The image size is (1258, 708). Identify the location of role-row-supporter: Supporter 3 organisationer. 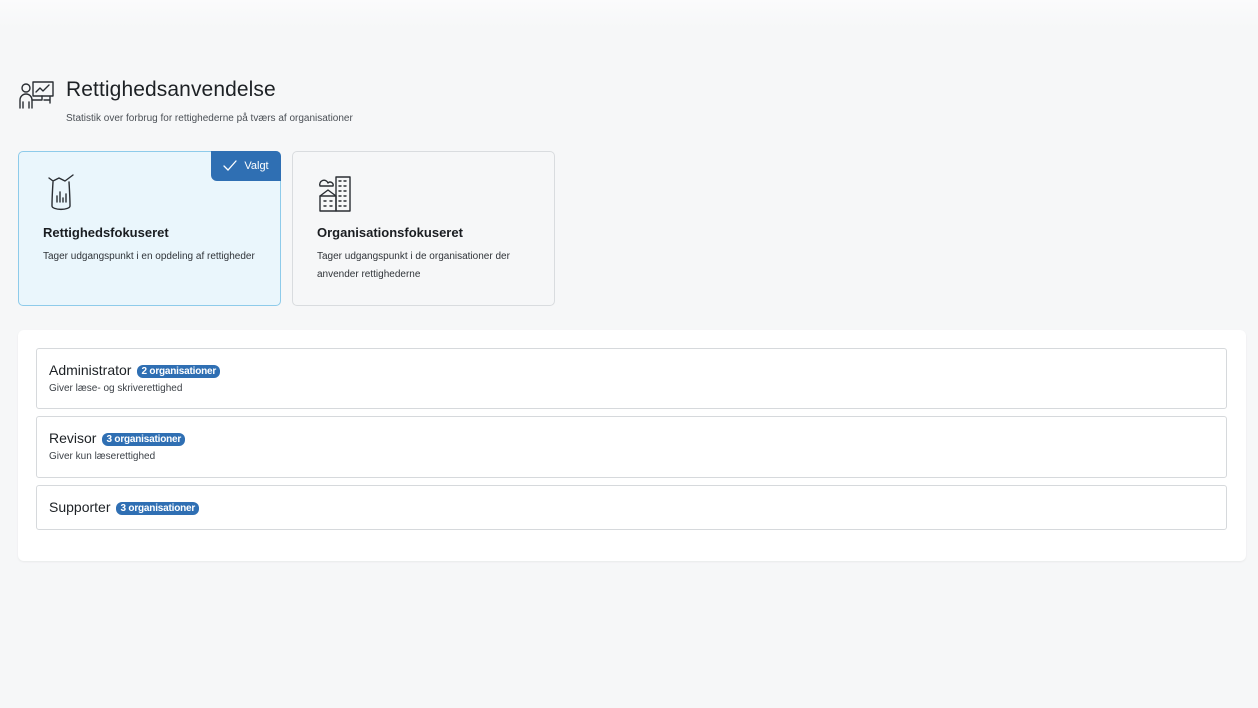
(631, 507).